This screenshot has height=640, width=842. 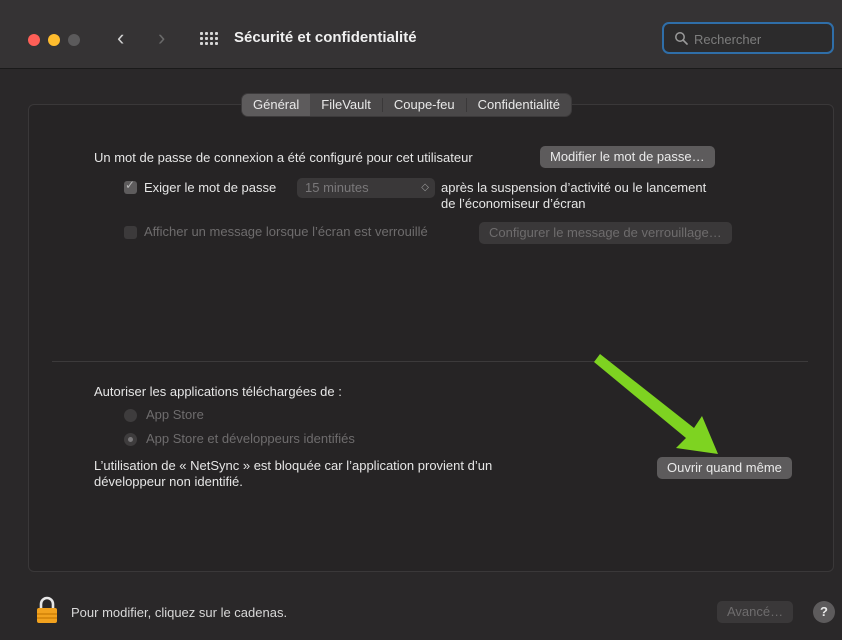 What do you see at coordinates (761, 39) in the screenshot?
I see `search-input` at bounding box center [761, 39].